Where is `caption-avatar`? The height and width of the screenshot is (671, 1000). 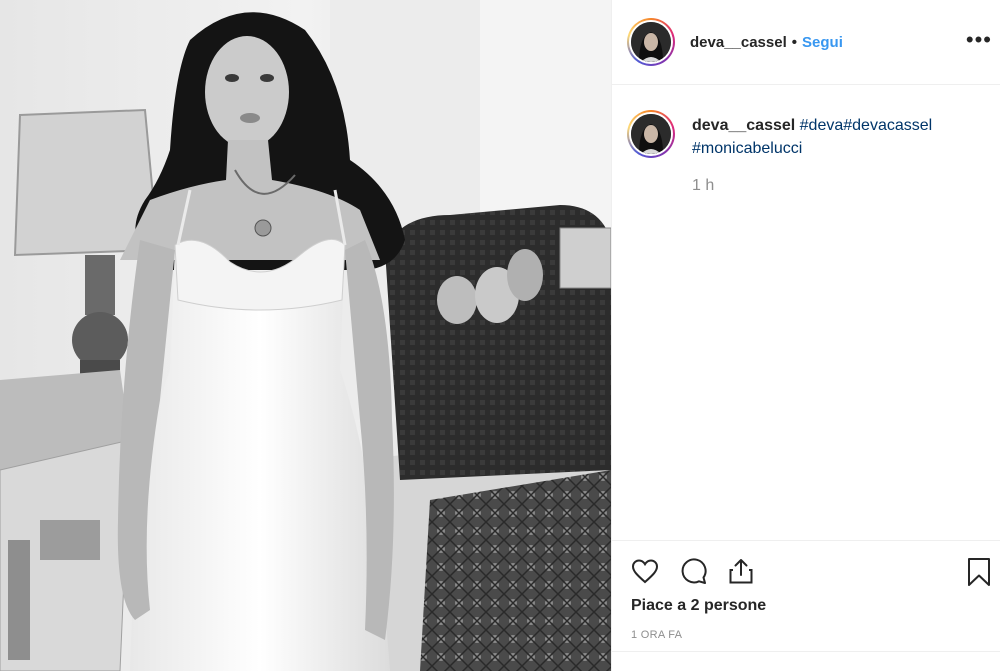 caption-avatar is located at coordinates (651, 134).